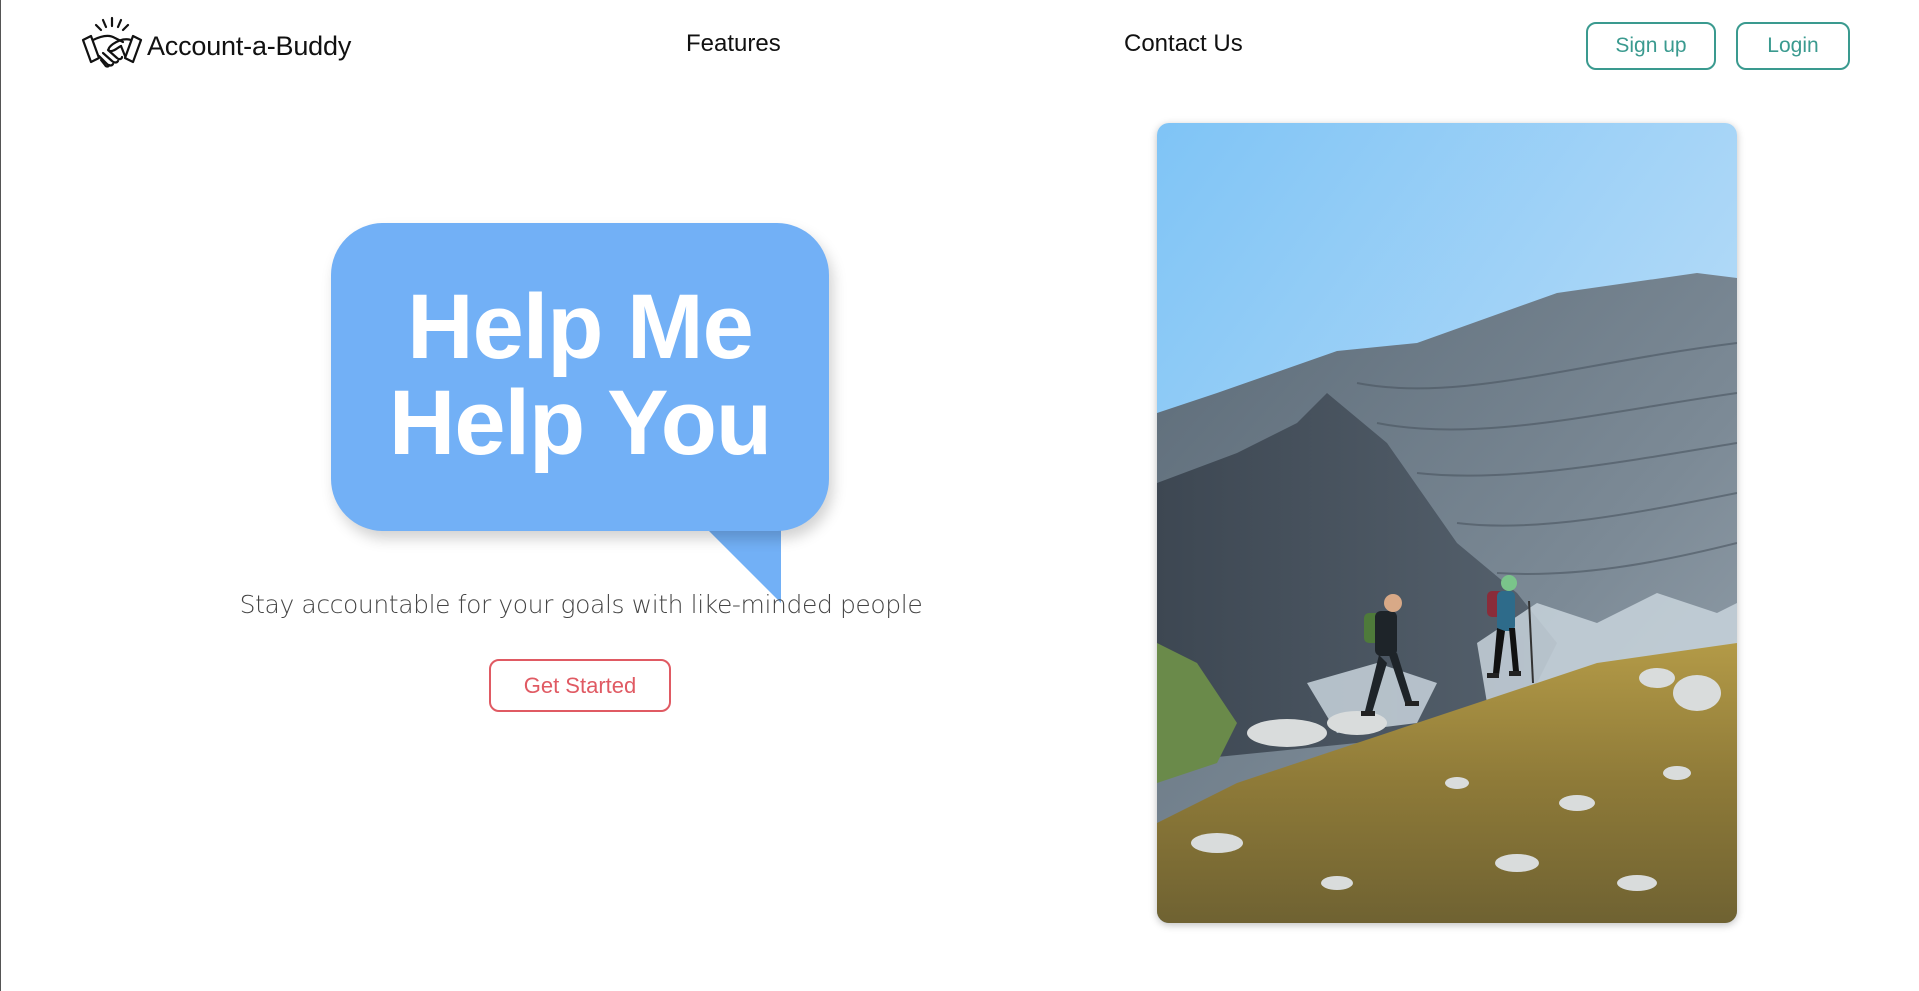  What do you see at coordinates (249, 45) in the screenshot?
I see `brand-name: Account-a-Buddy` at bounding box center [249, 45].